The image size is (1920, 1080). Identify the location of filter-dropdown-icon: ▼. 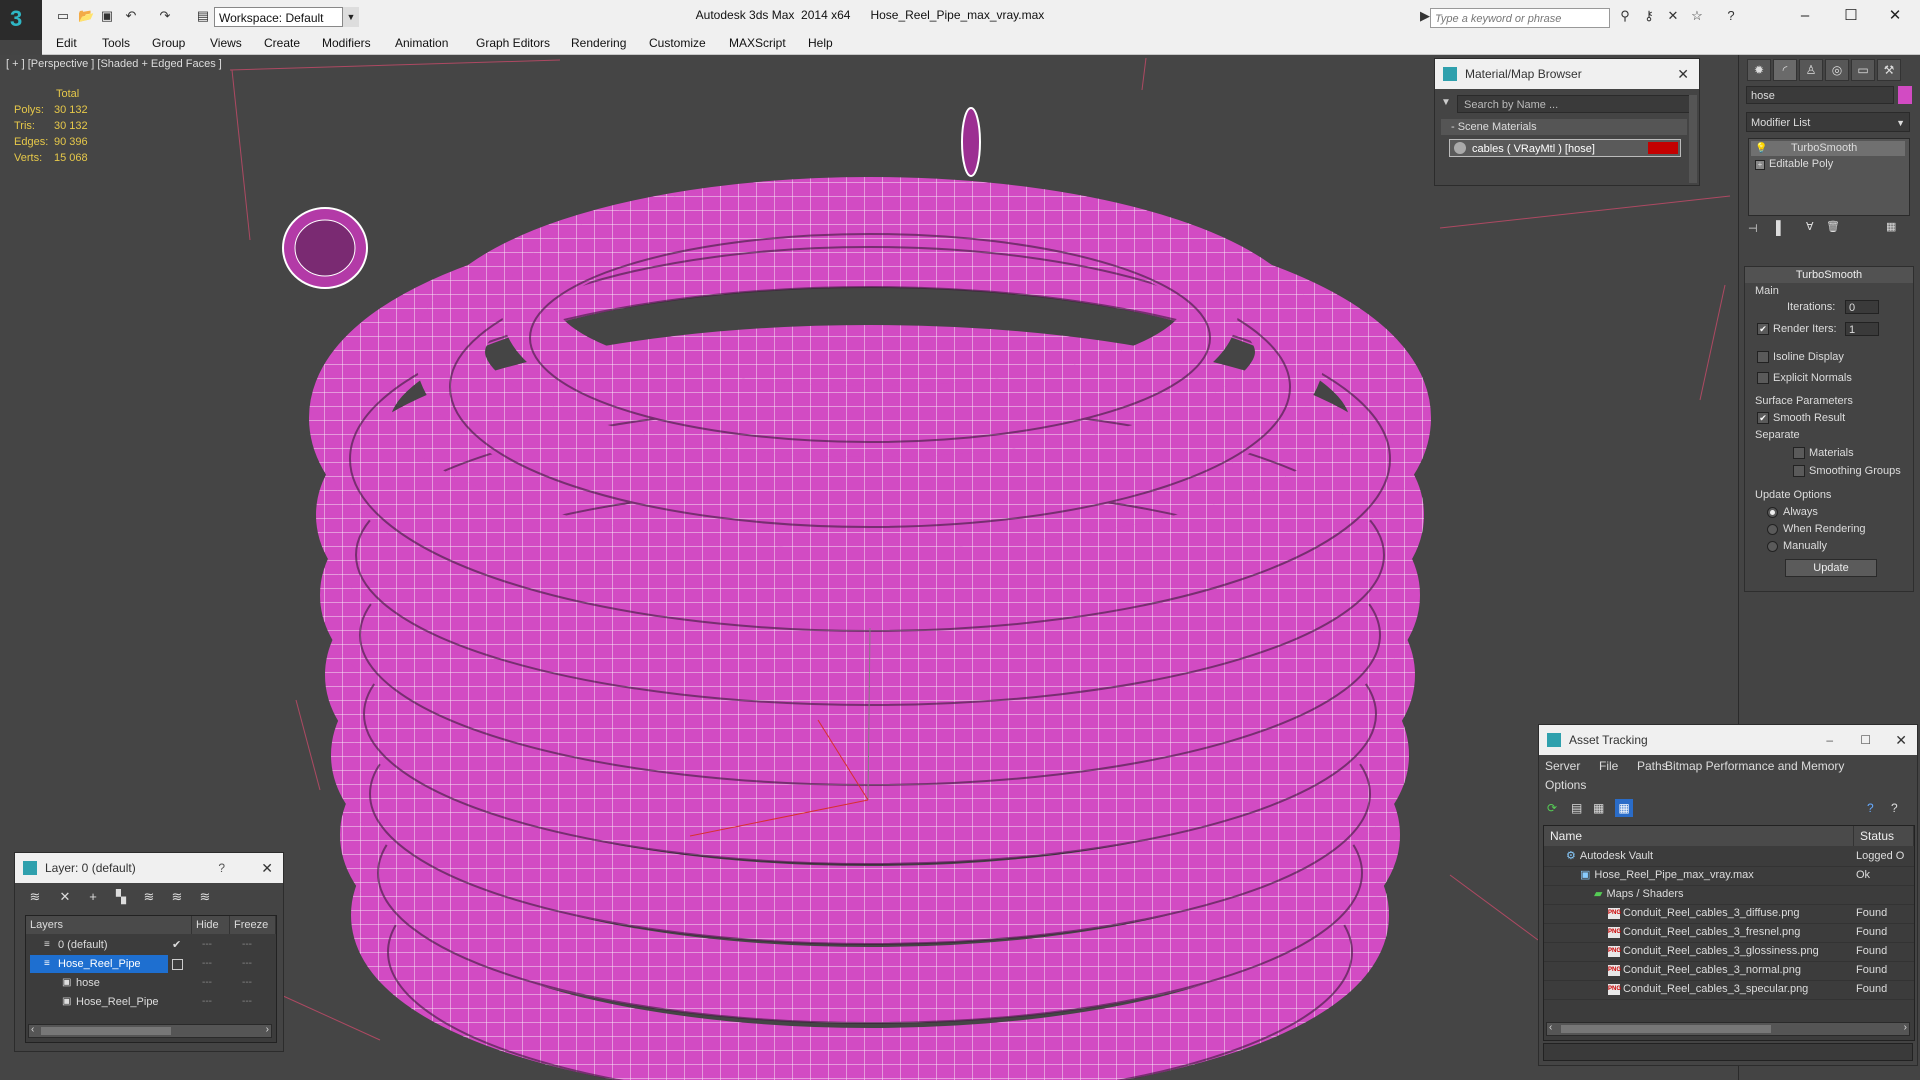
(1446, 102).